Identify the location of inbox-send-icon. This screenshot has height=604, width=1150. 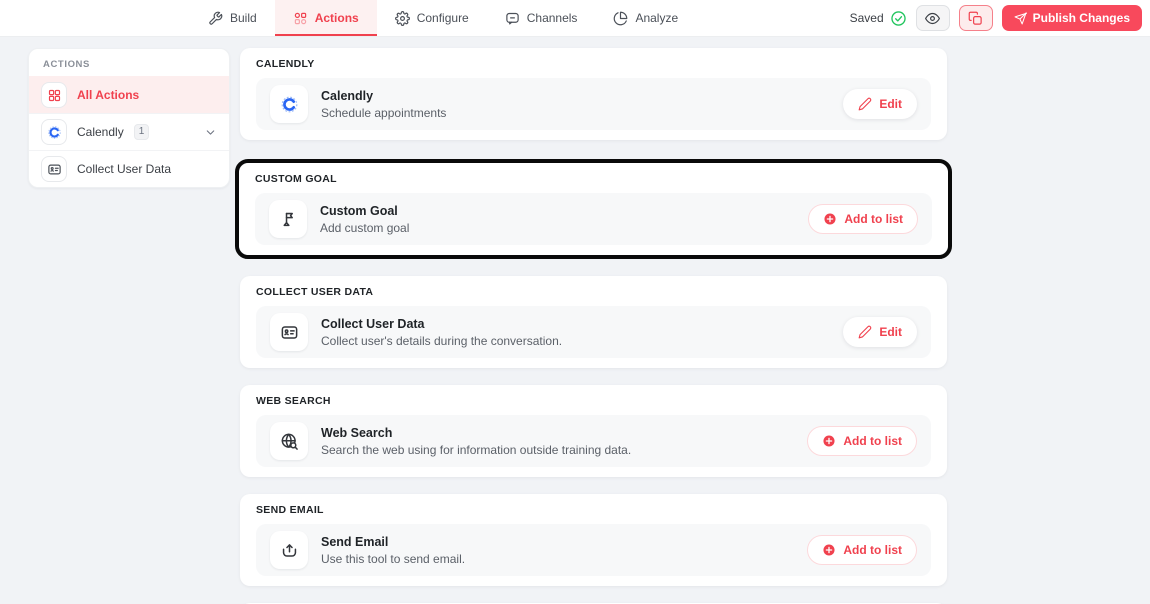
(289, 550).